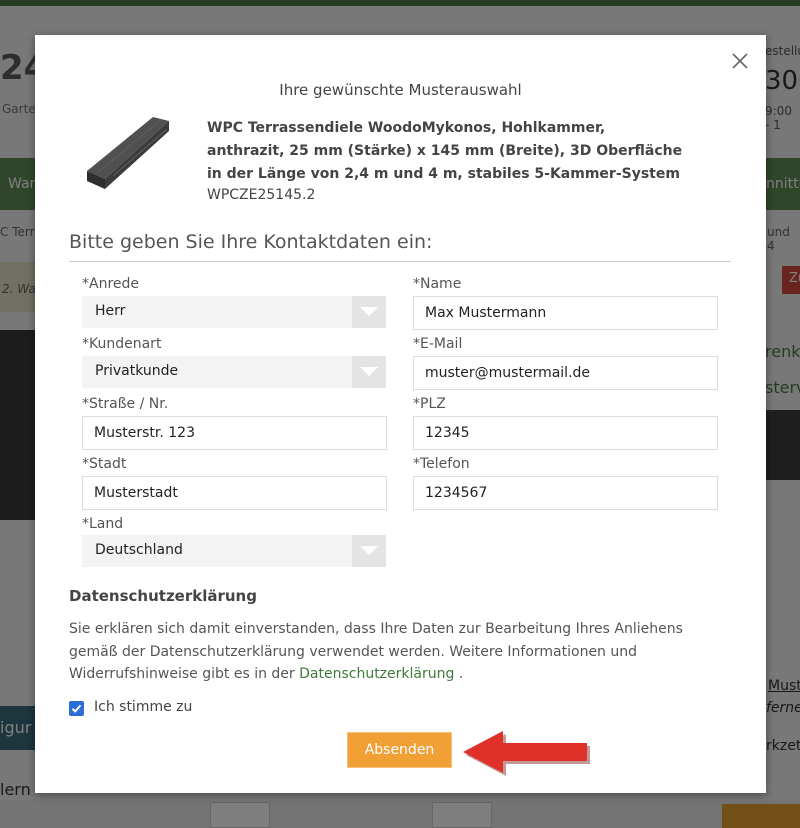 The image size is (800, 828). I want to click on submit-button: Absenden, so click(399, 750).